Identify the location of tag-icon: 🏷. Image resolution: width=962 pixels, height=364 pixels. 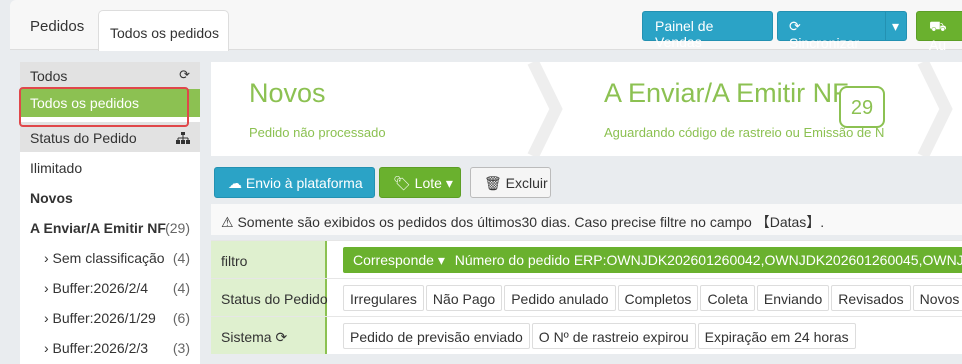
(402, 183).